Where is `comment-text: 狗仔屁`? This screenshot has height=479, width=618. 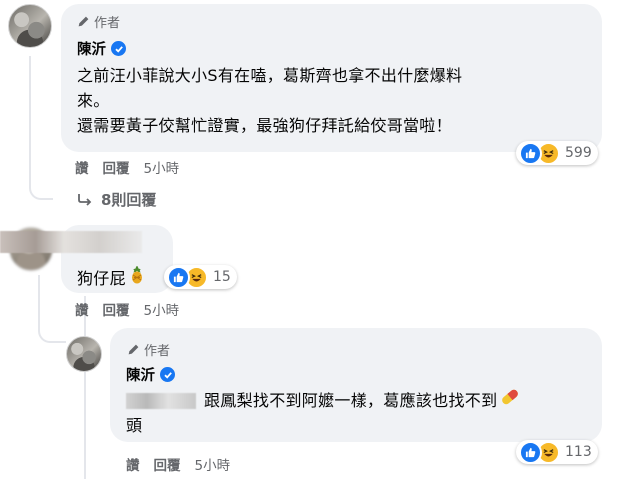 comment-text: 狗仔屁 is located at coordinates (111, 278).